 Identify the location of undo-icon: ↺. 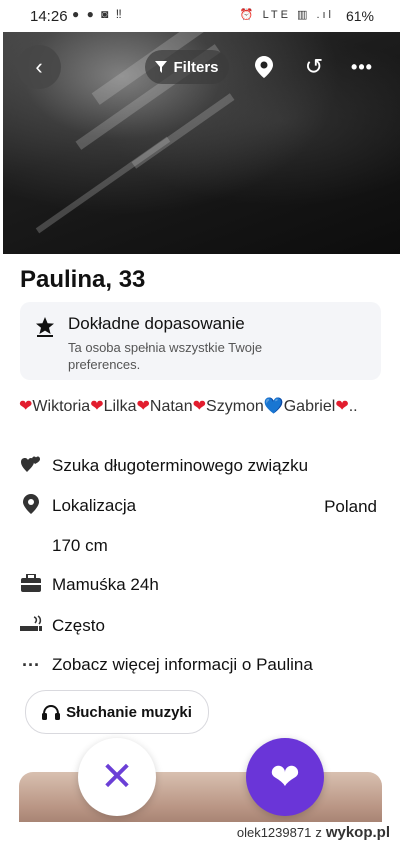
(314, 66).